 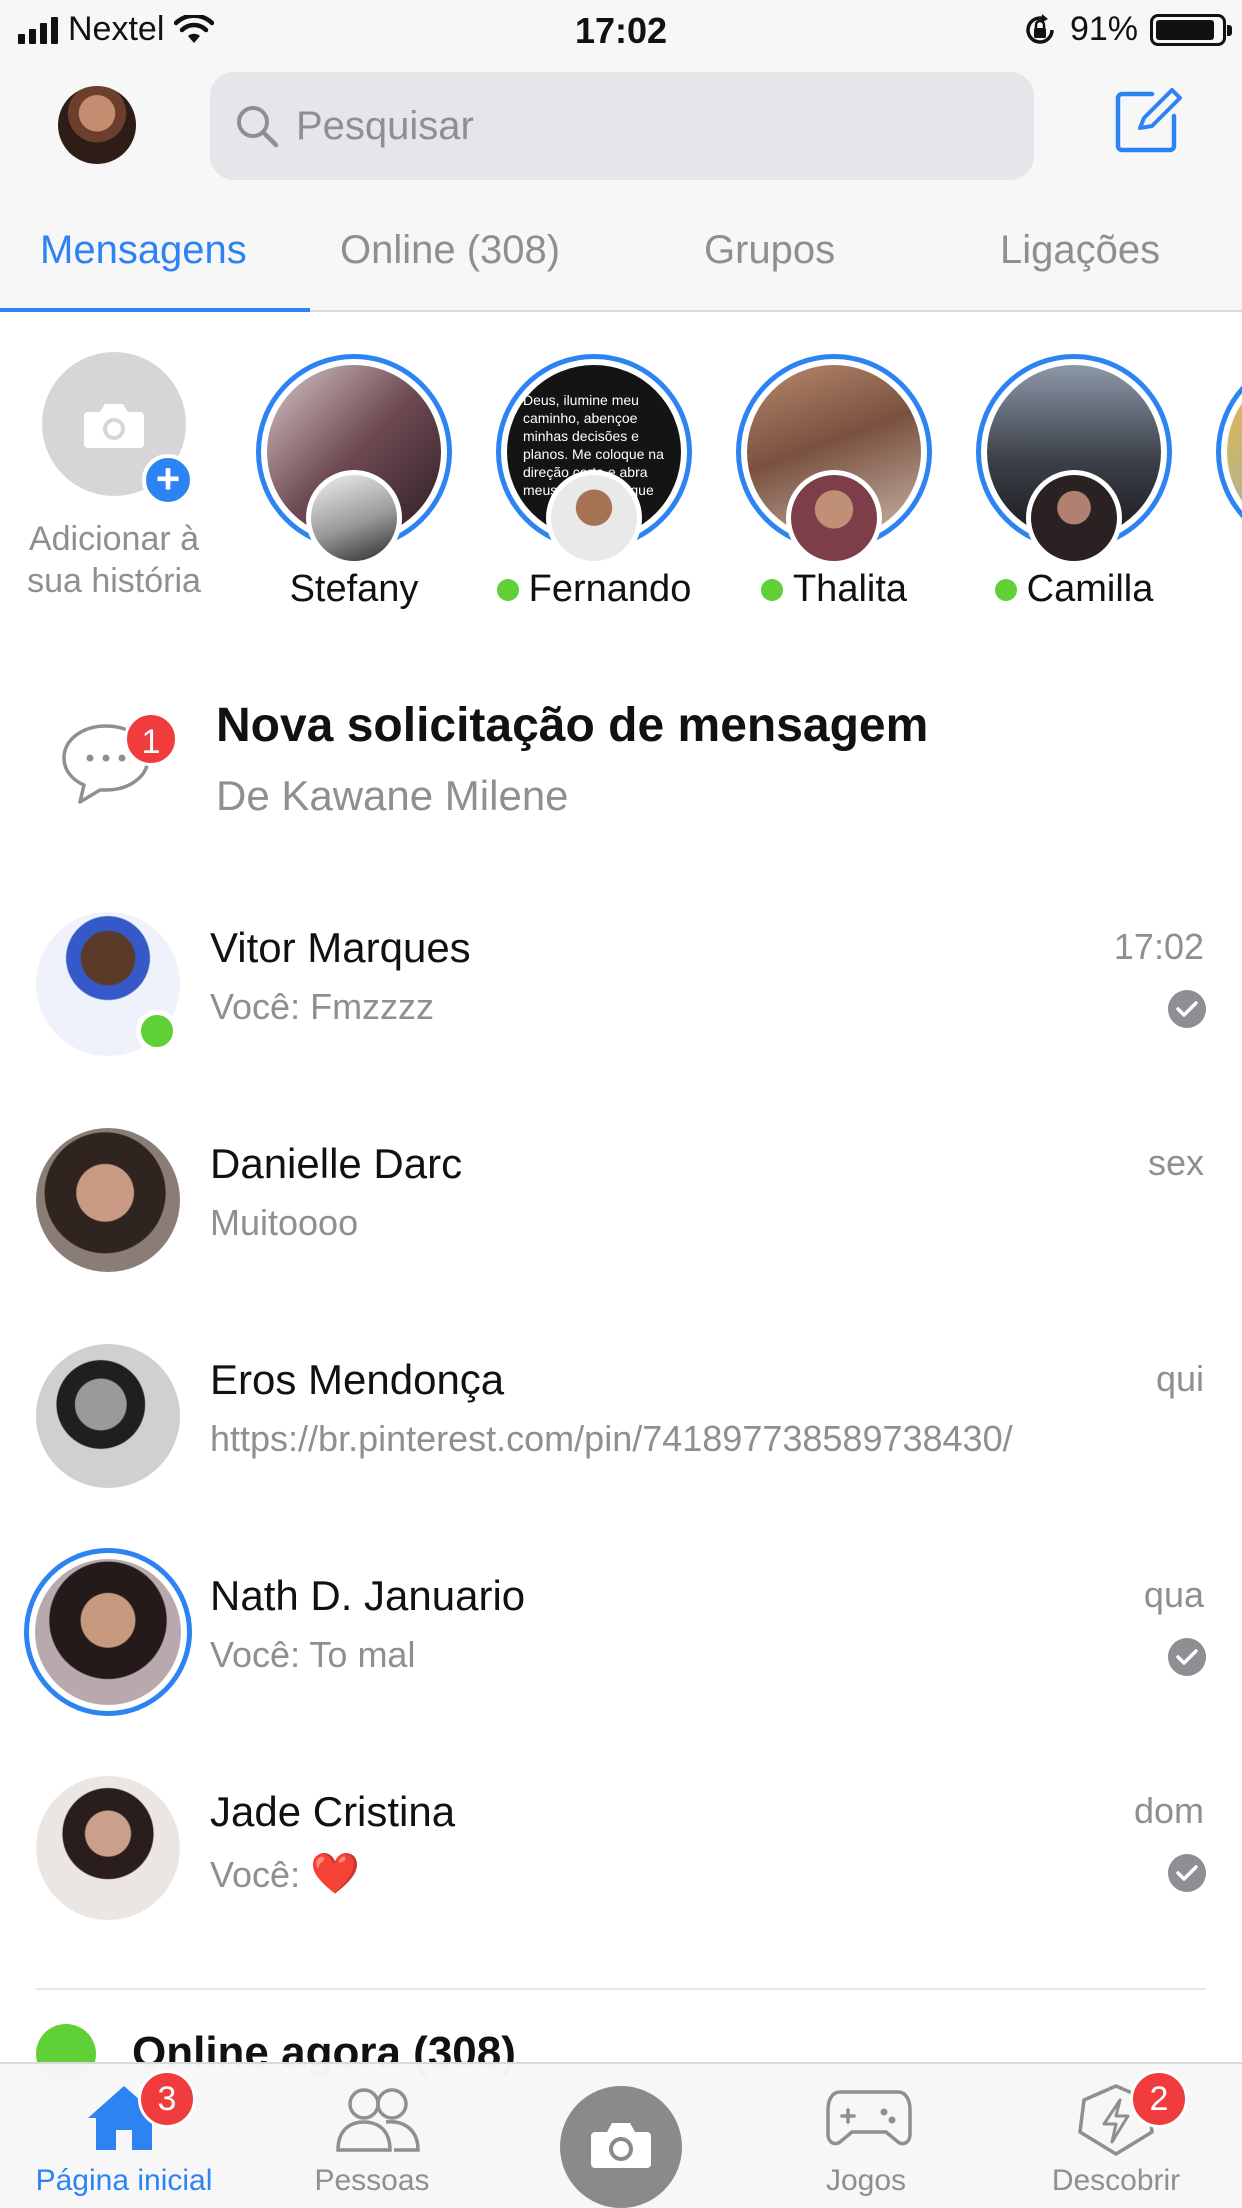 What do you see at coordinates (621, 251) in the screenshot?
I see `top-tabs: Mensagens Online (308) Grupos Ligações` at bounding box center [621, 251].